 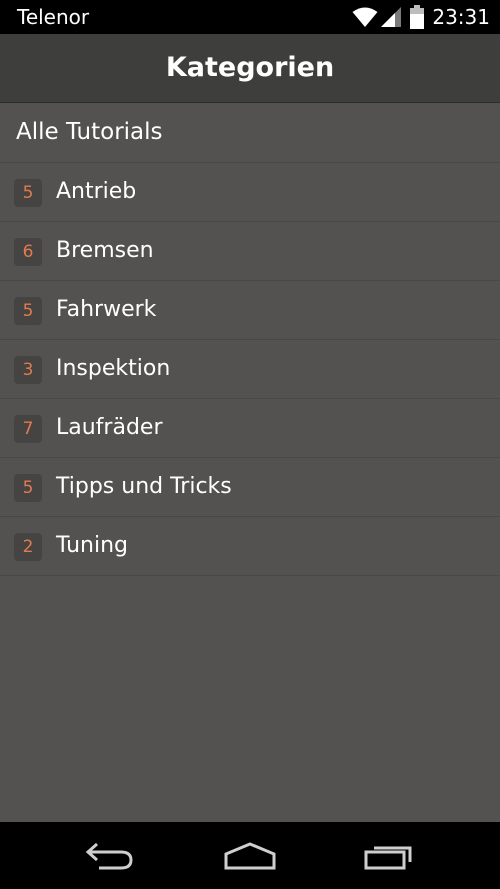 I want to click on page-title: Kategorien, so click(x=250, y=67).